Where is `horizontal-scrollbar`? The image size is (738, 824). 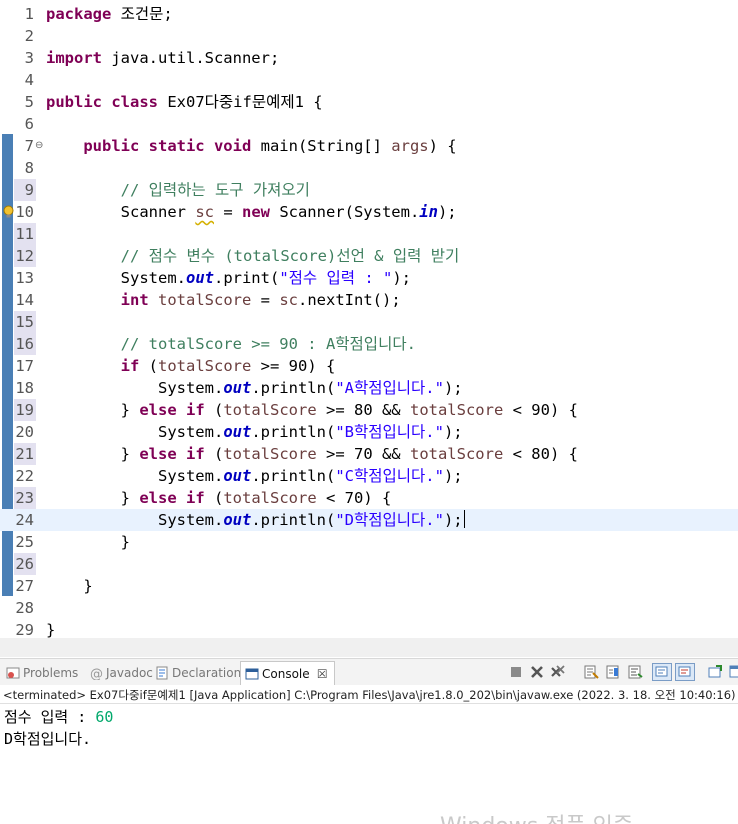 horizontal-scrollbar is located at coordinates (369, 647).